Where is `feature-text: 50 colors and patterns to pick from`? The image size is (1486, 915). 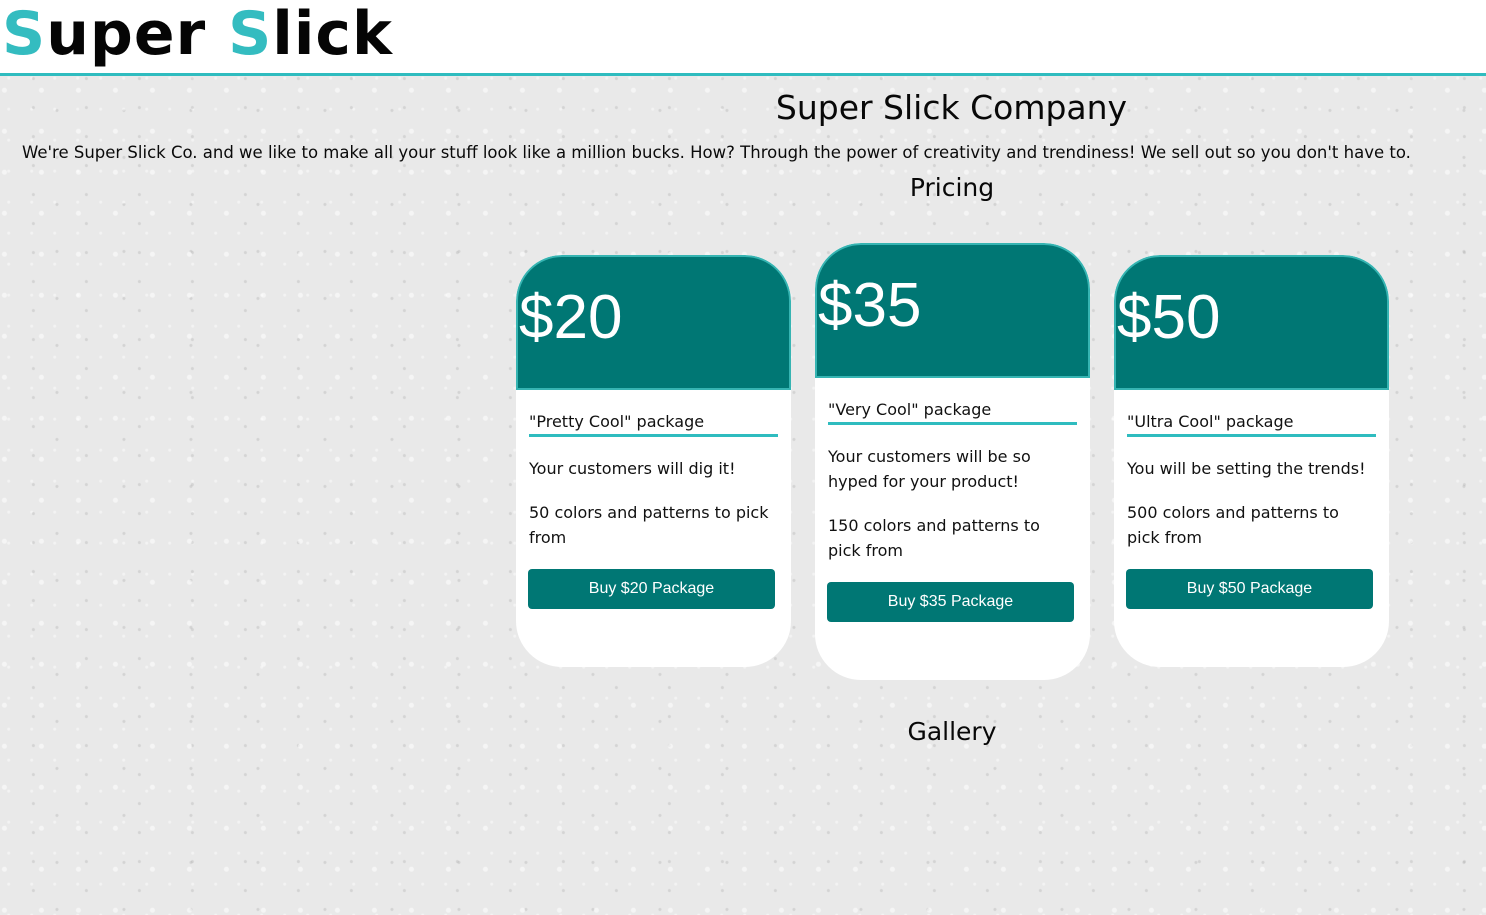 feature-text: 50 colors and patterns to pick from is located at coordinates (649, 525).